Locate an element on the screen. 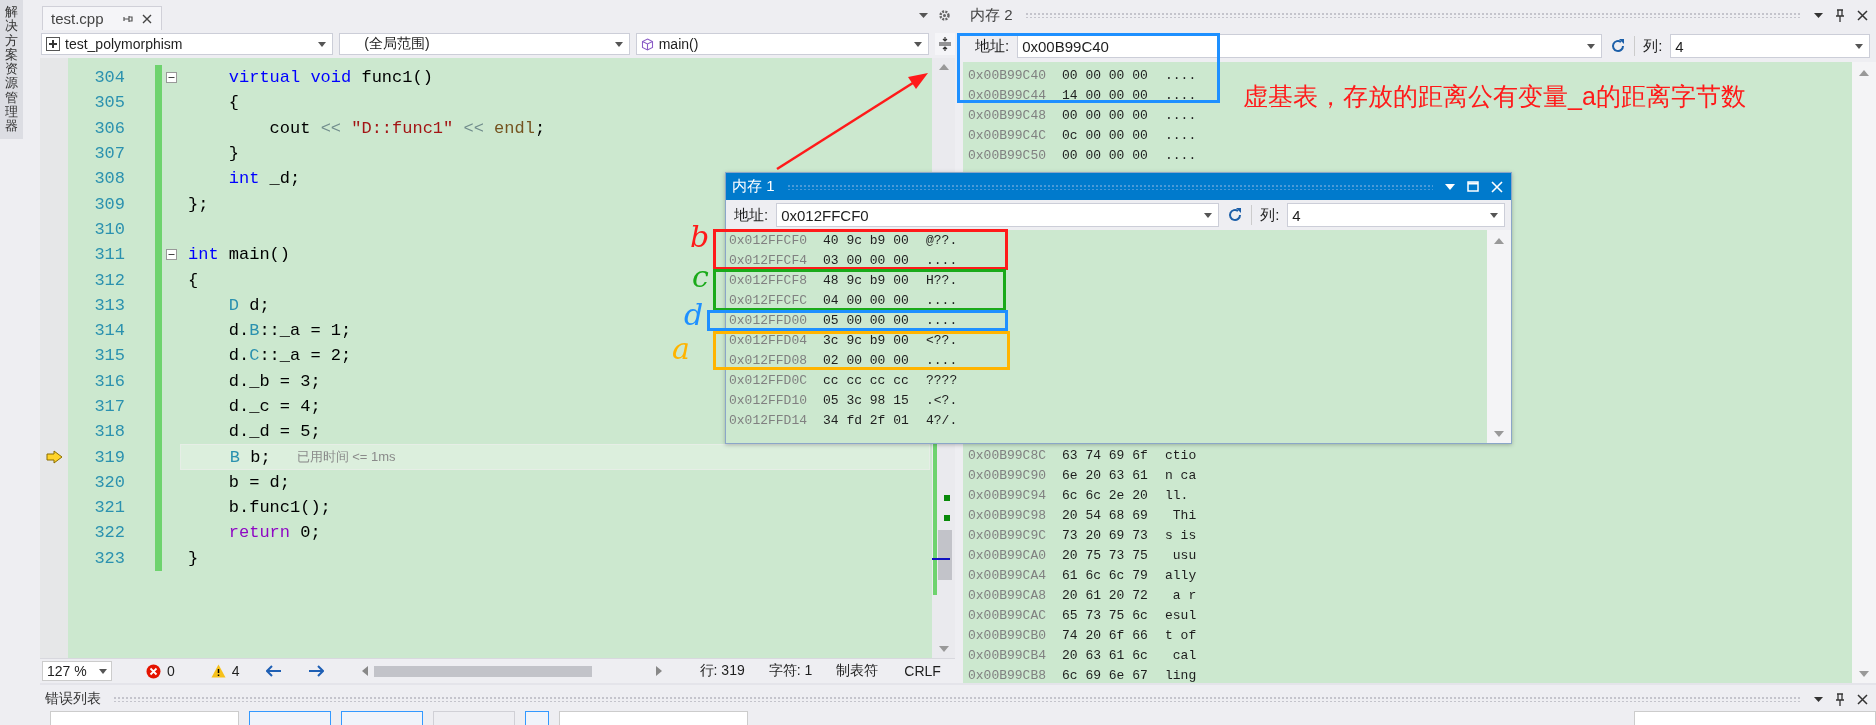 This screenshot has width=1876, height=725. line-number: 311 is located at coordinates (109, 255).